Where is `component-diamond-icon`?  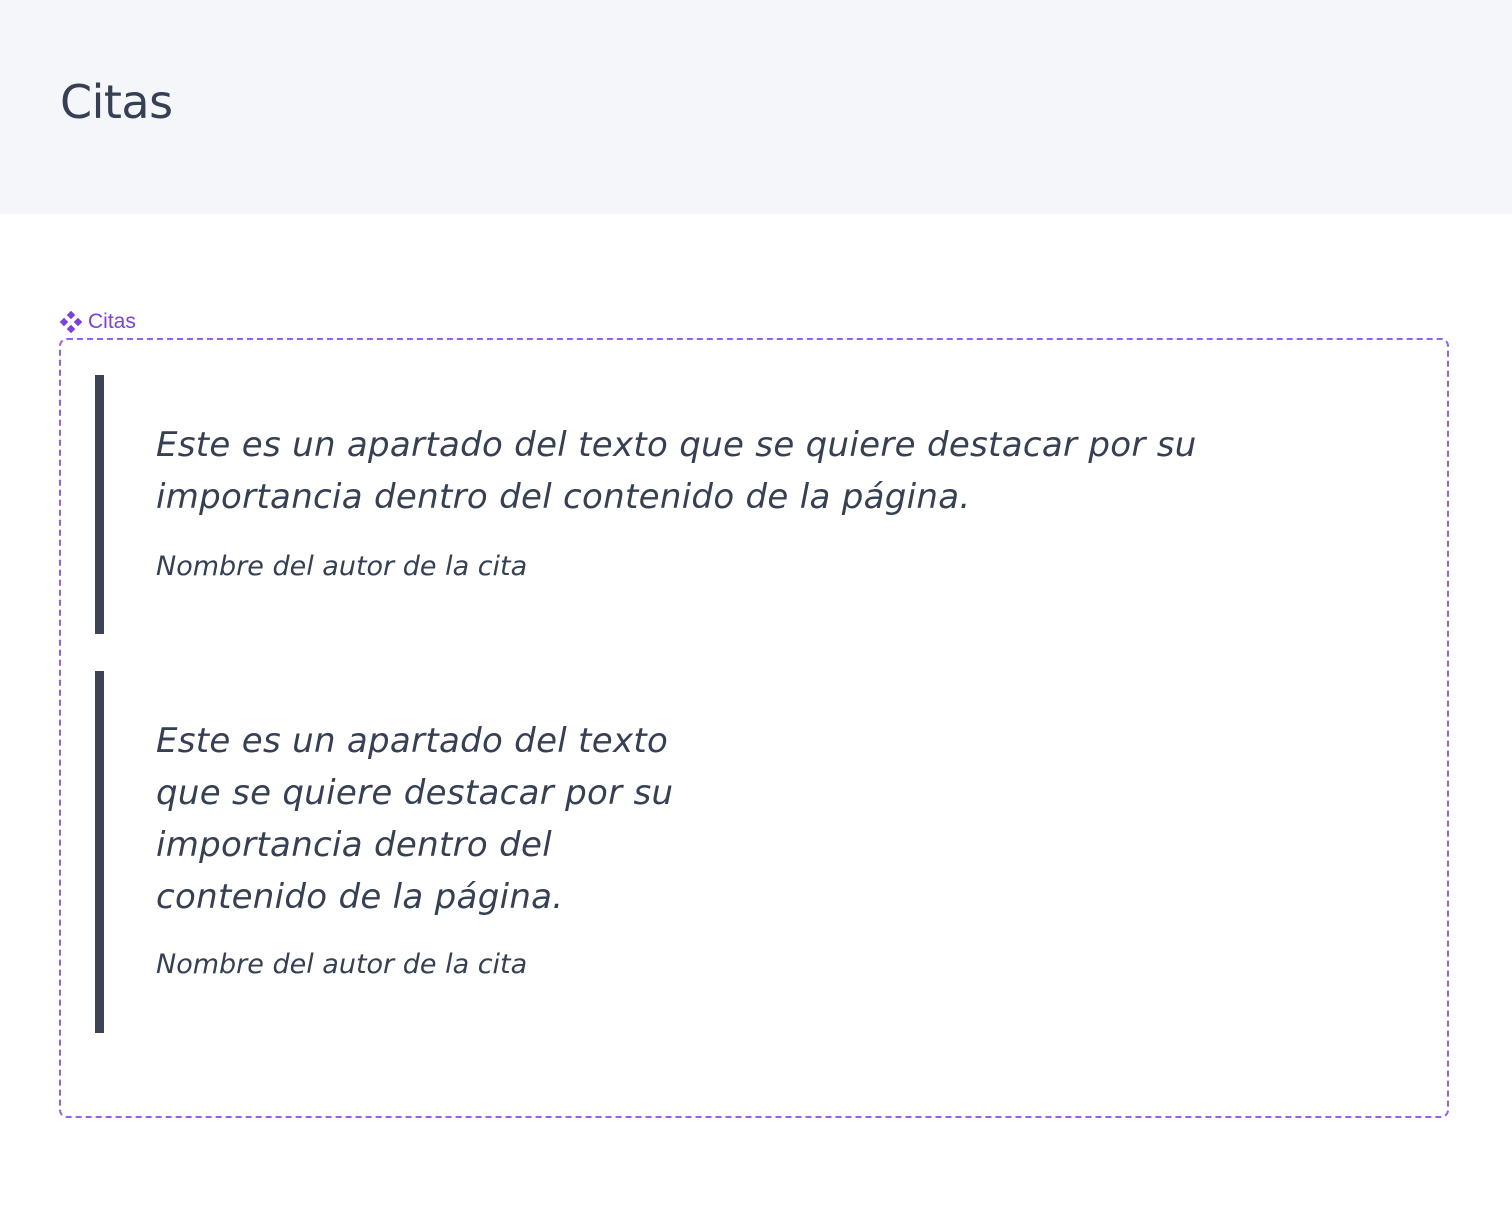 component-diamond-icon is located at coordinates (71, 322).